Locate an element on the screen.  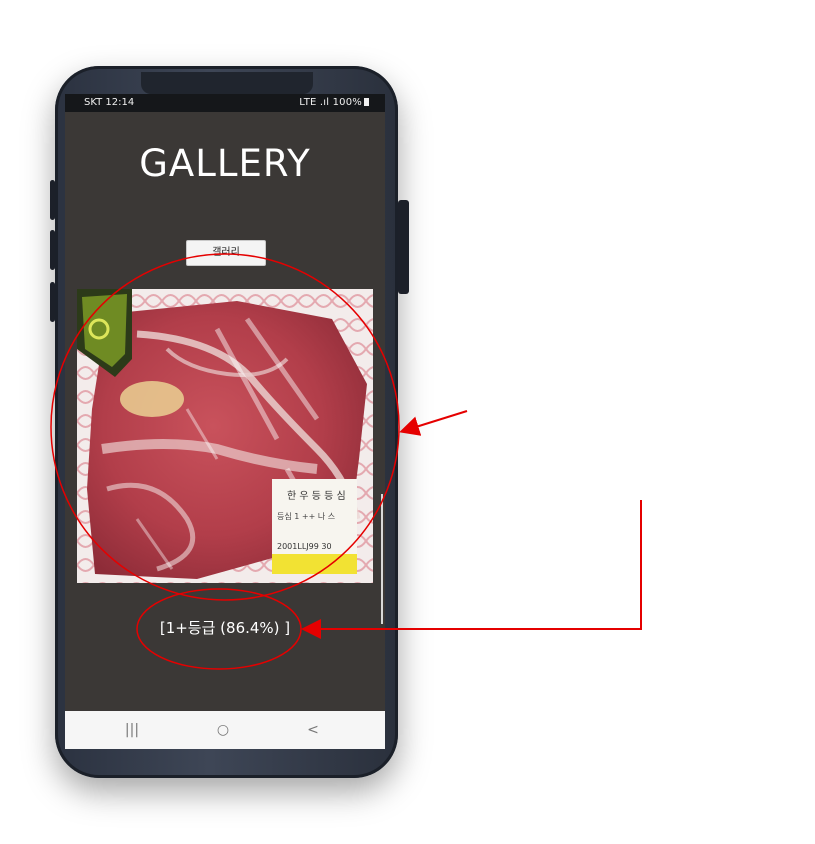
recents-icon: ||| is located at coordinates (132, 730).